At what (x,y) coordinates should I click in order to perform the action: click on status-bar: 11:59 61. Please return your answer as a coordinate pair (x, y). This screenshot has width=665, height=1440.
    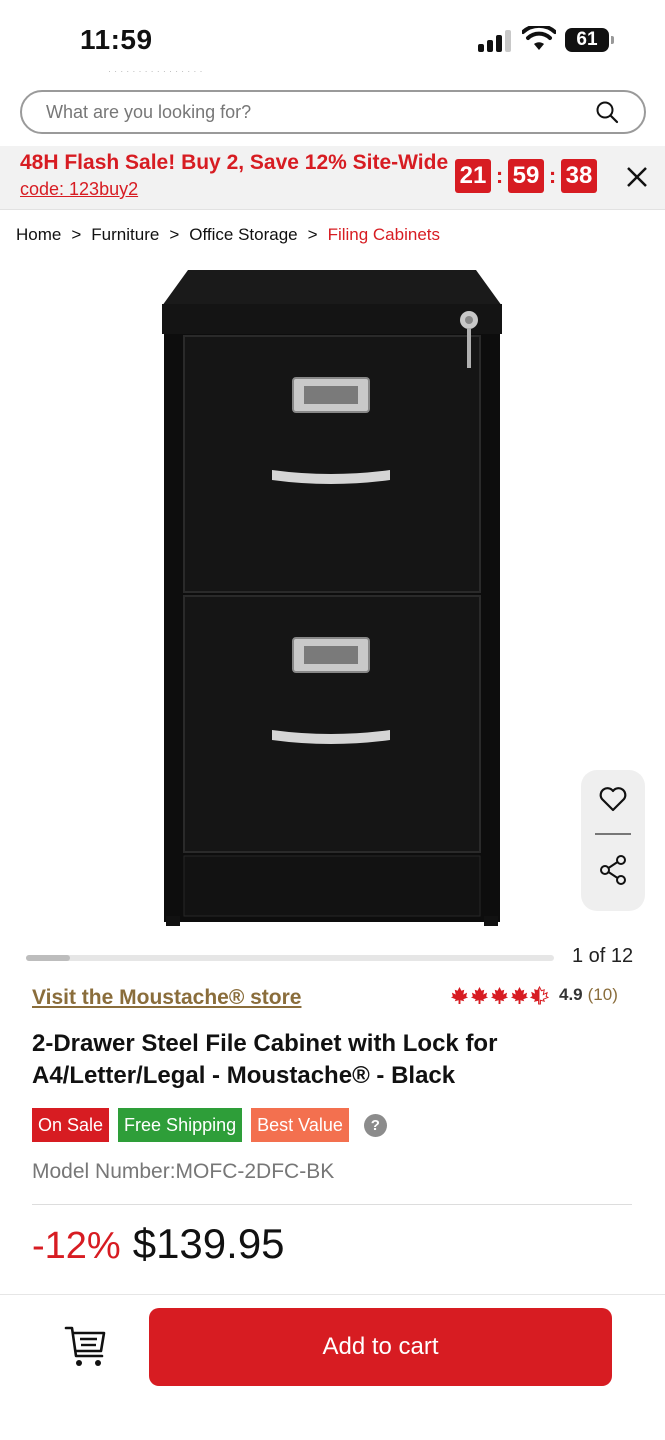
    Looking at the image, I should click on (332, 36).